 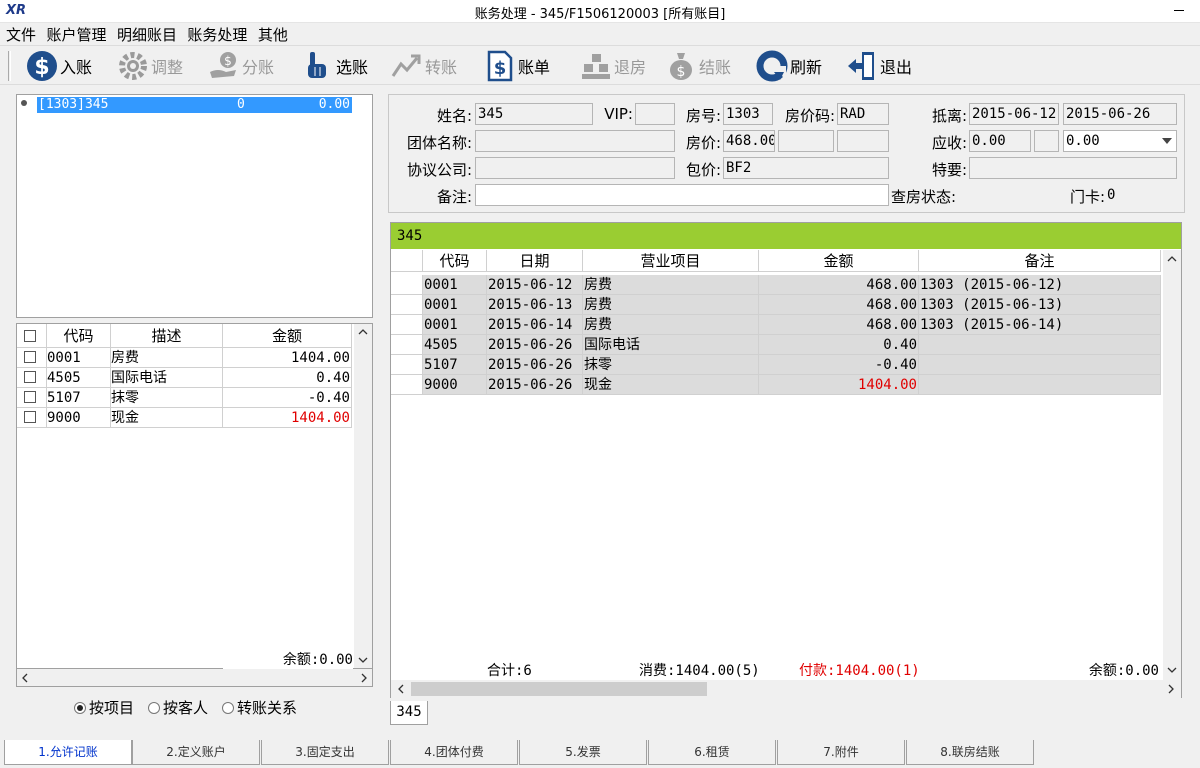 What do you see at coordinates (559, 689) in the screenshot?
I see `ledger-scroll-thumb` at bounding box center [559, 689].